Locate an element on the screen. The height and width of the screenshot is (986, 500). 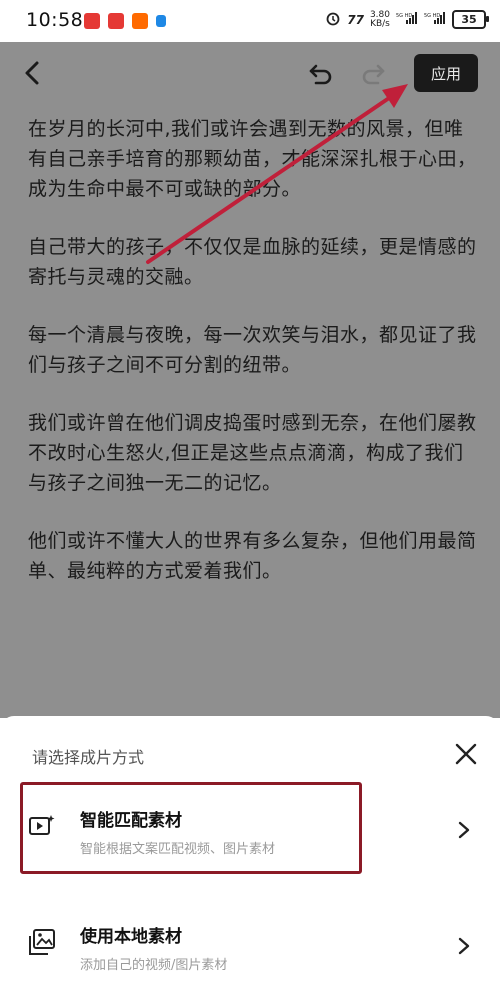
status-right: 77 3.80 KB/s 5G HD 5G HD 35 is located at coordinates (407, 19).